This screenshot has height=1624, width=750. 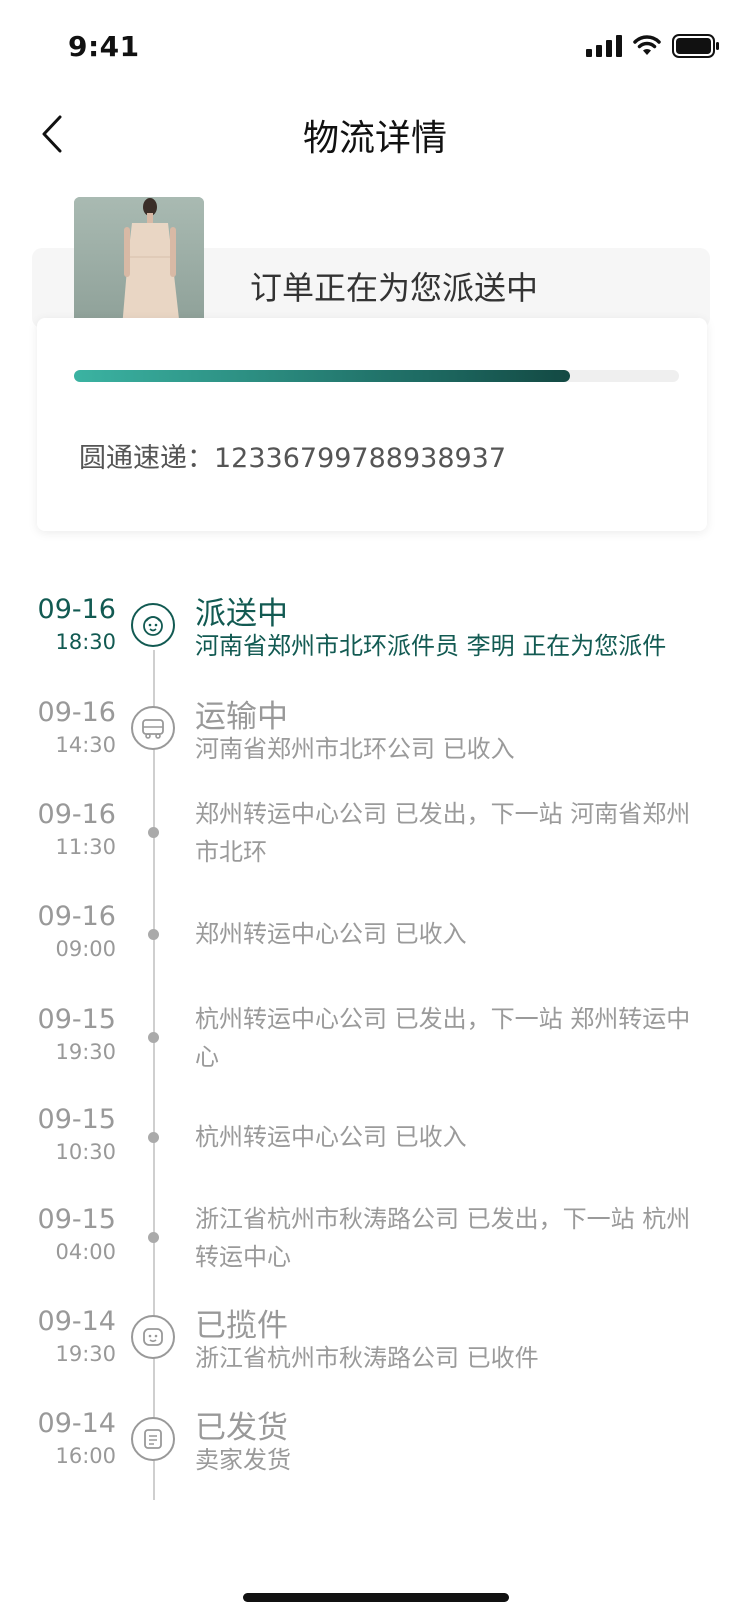 What do you see at coordinates (695, 46) in the screenshot?
I see `battery-icon` at bounding box center [695, 46].